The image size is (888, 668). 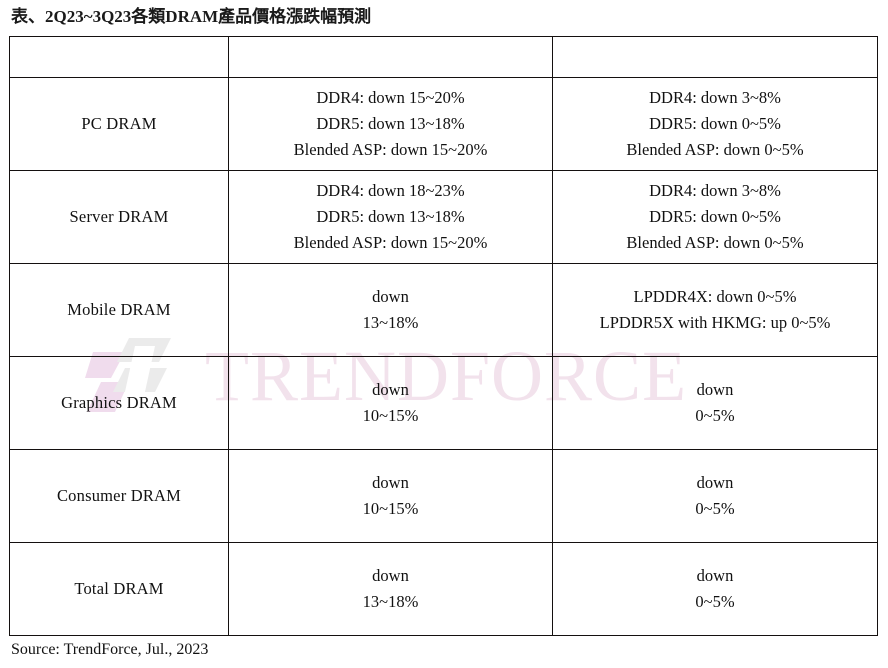 What do you see at coordinates (119, 310) in the screenshot?
I see `row-label-mobile-dram: Mobile DRAM` at bounding box center [119, 310].